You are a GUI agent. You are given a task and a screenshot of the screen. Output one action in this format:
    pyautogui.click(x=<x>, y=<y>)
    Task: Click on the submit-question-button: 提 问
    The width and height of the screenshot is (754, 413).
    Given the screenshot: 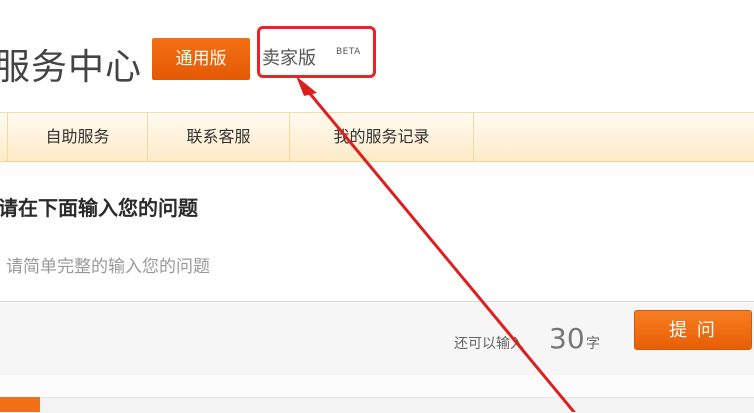 What is the action you would take?
    pyautogui.click(x=693, y=330)
    